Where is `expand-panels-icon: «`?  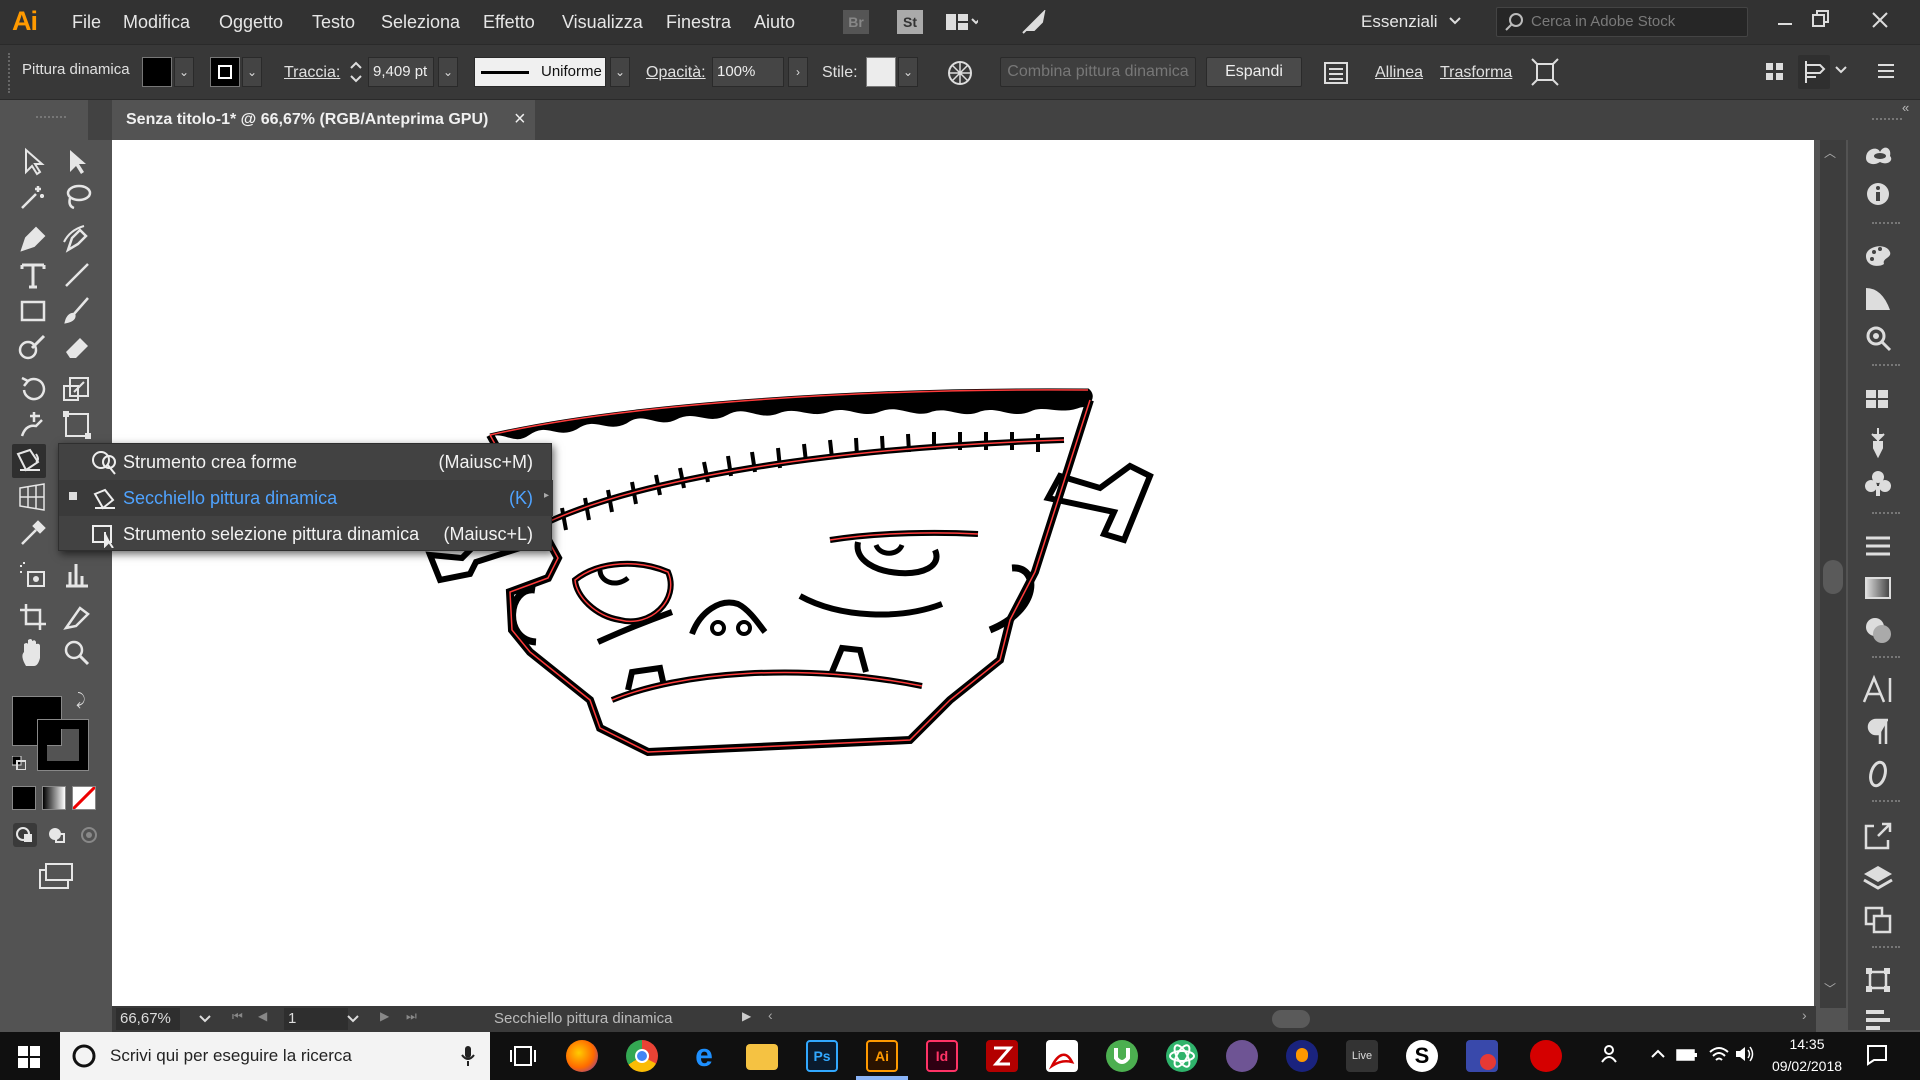
expand-panels-icon: « is located at coordinates (1905, 107).